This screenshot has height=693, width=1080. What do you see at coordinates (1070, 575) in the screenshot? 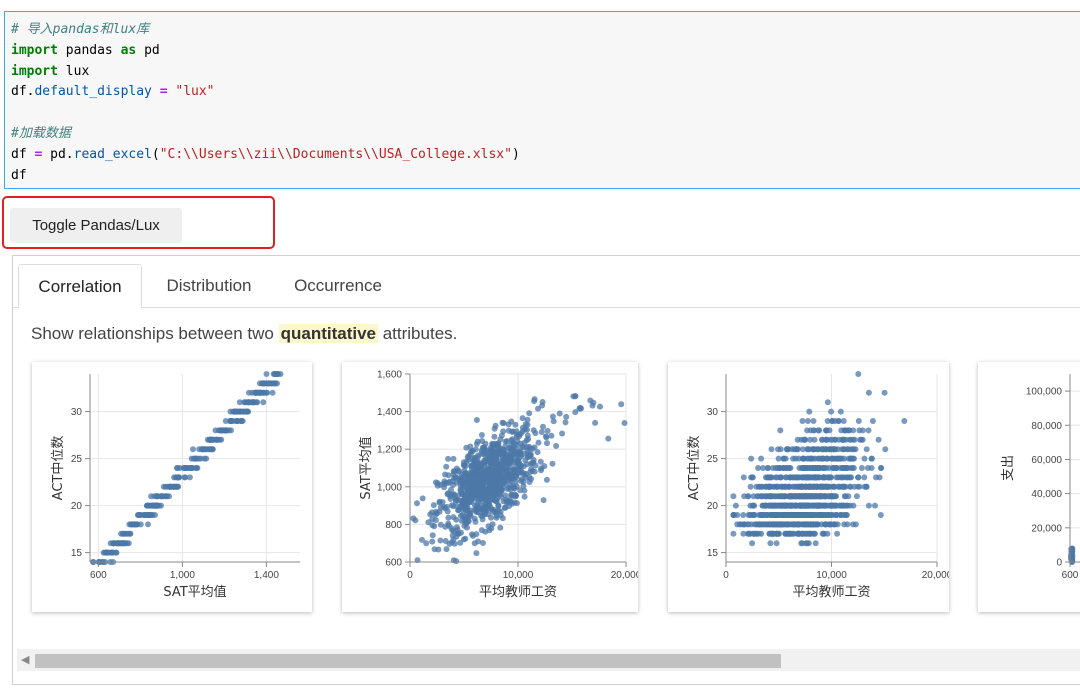
I see `x-tick-label: 600` at bounding box center [1070, 575].